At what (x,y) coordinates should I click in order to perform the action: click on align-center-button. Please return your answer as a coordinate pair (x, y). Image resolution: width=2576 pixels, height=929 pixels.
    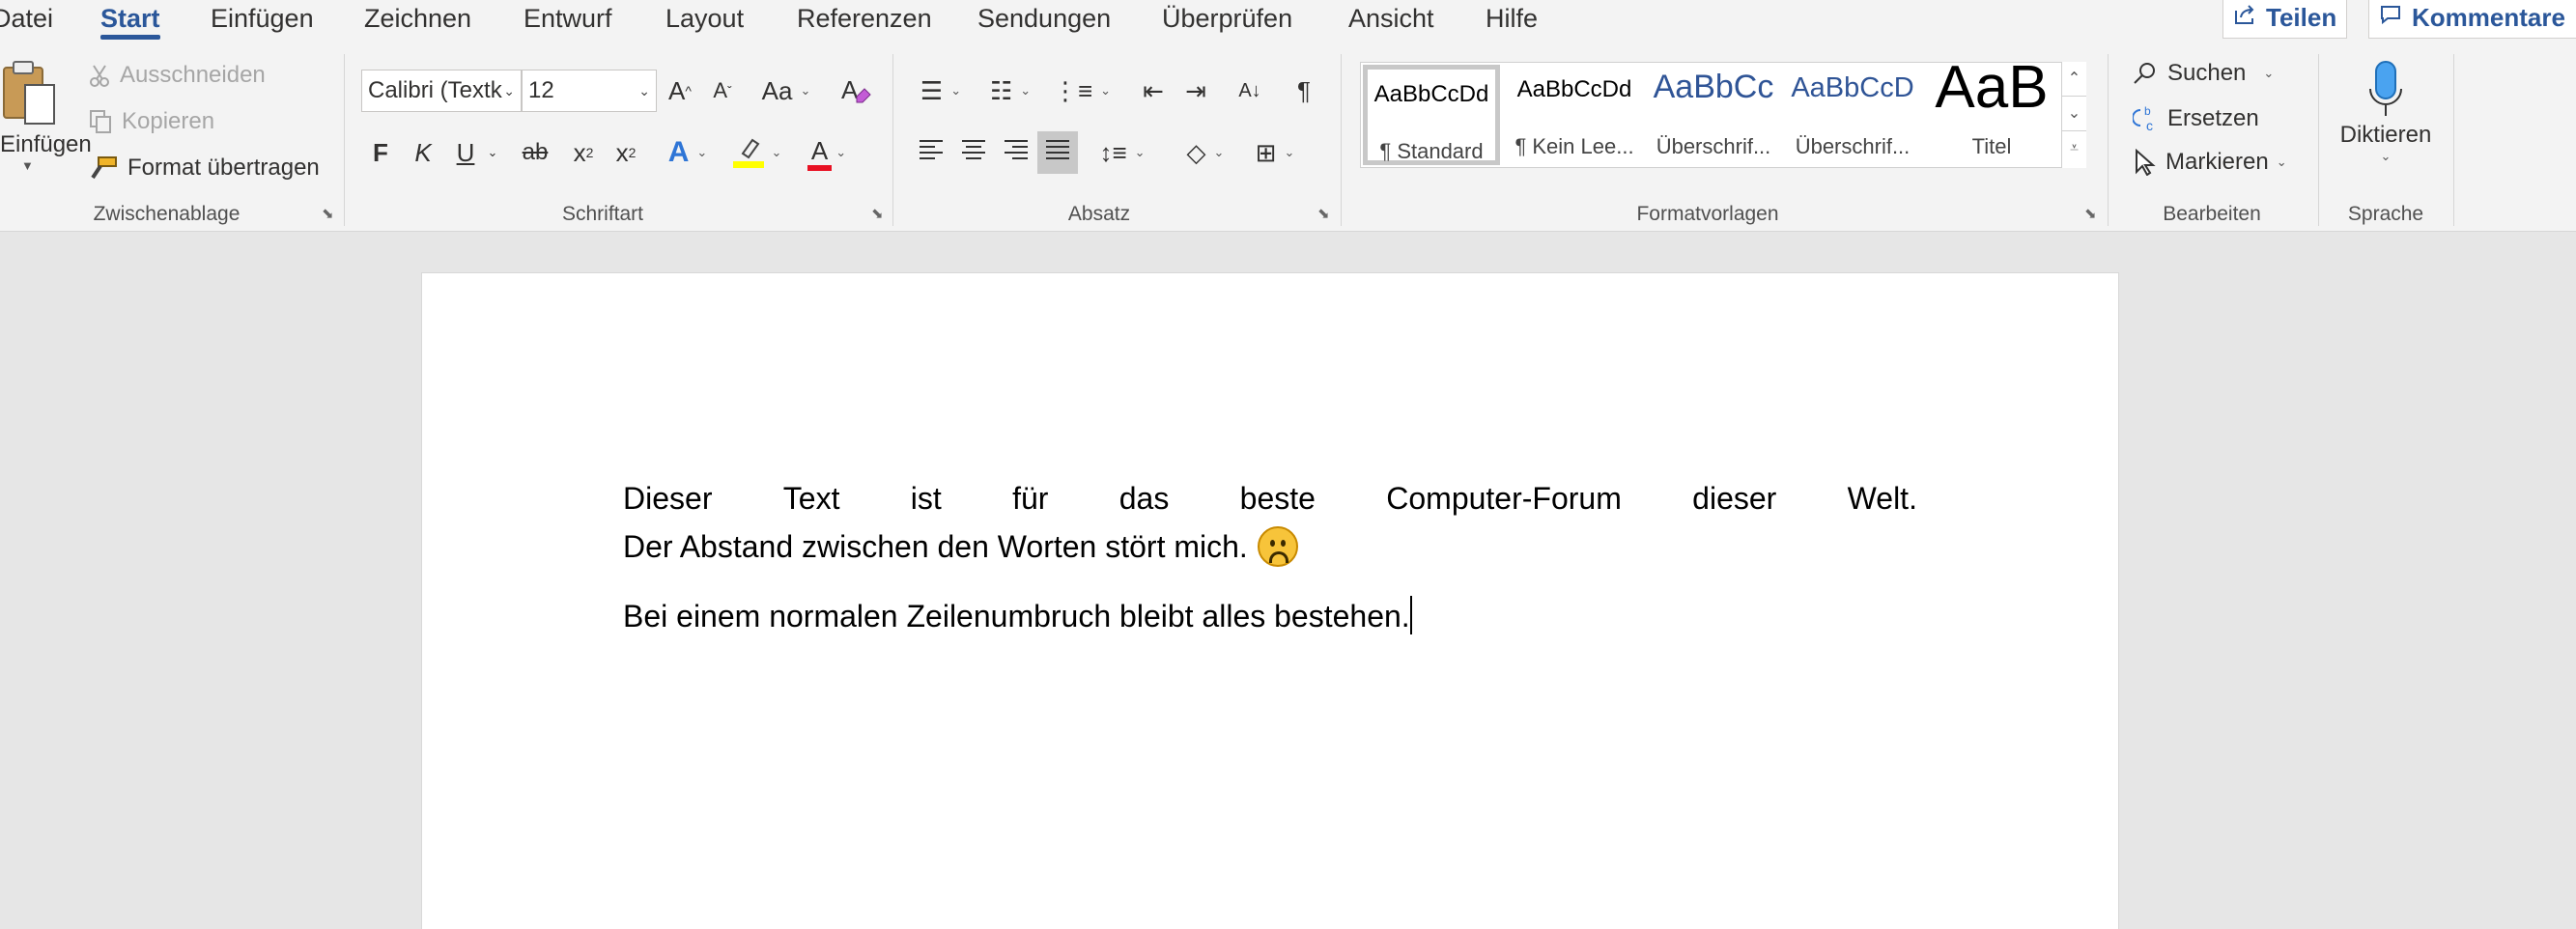
    Looking at the image, I should click on (973, 152).